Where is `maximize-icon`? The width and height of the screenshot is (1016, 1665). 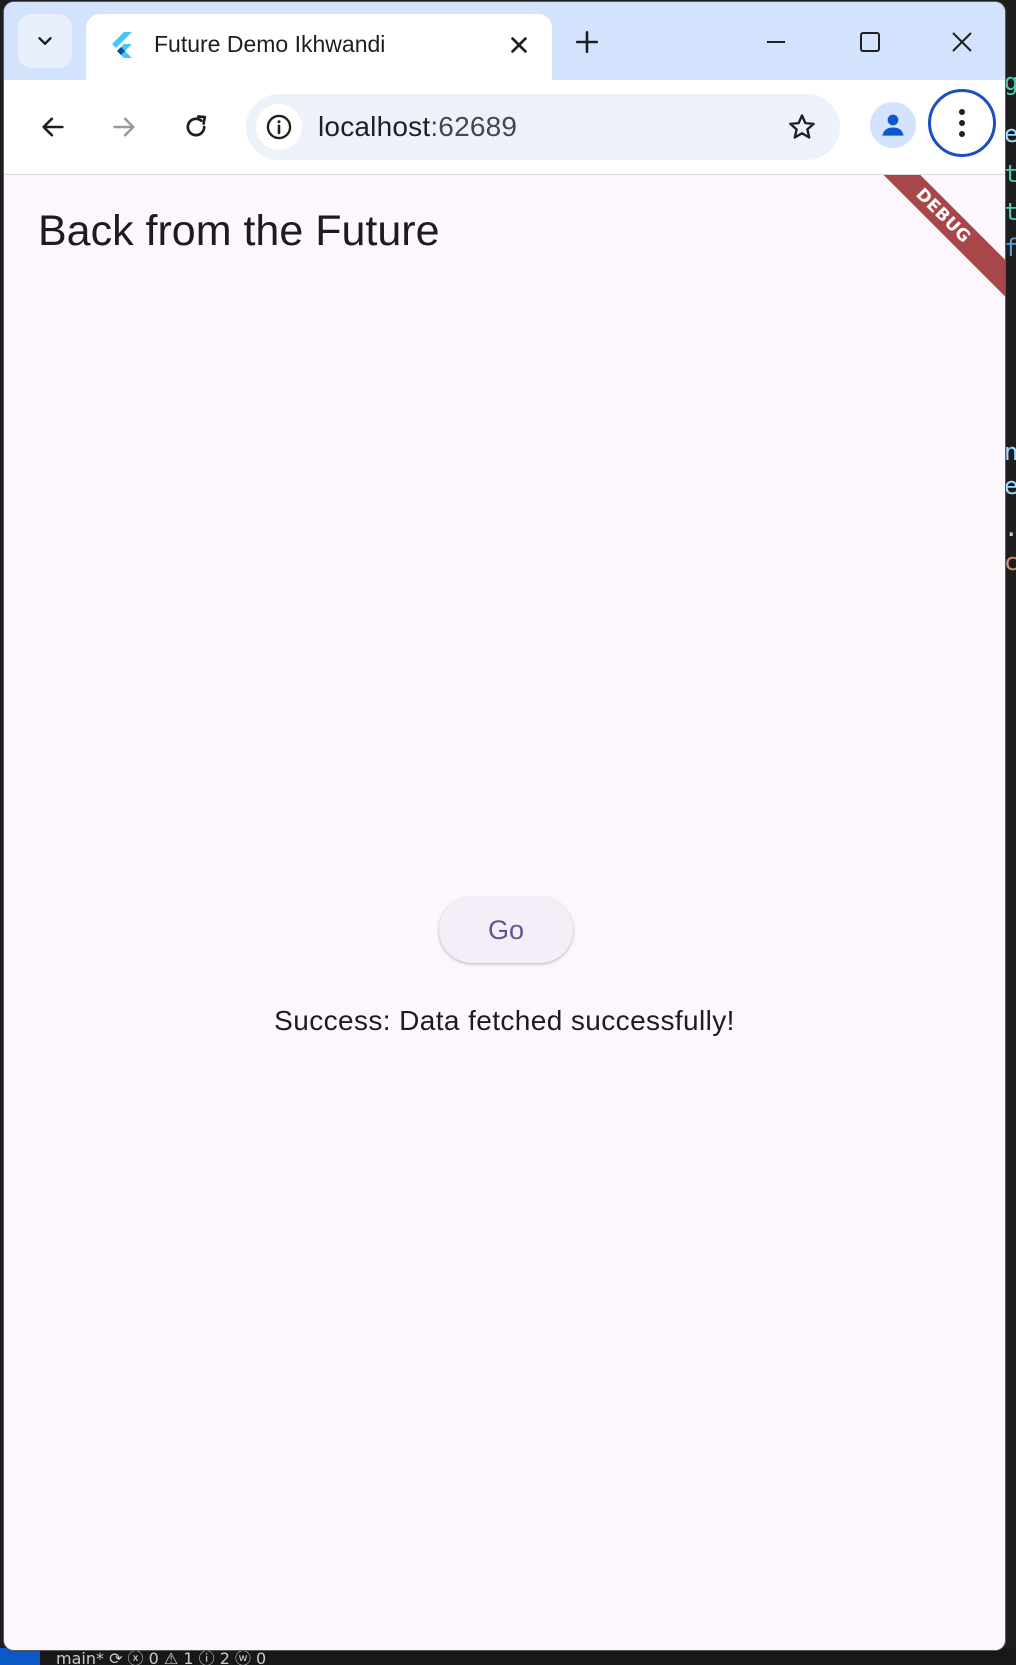 maximize-icon is located at coordinates (870, 42).